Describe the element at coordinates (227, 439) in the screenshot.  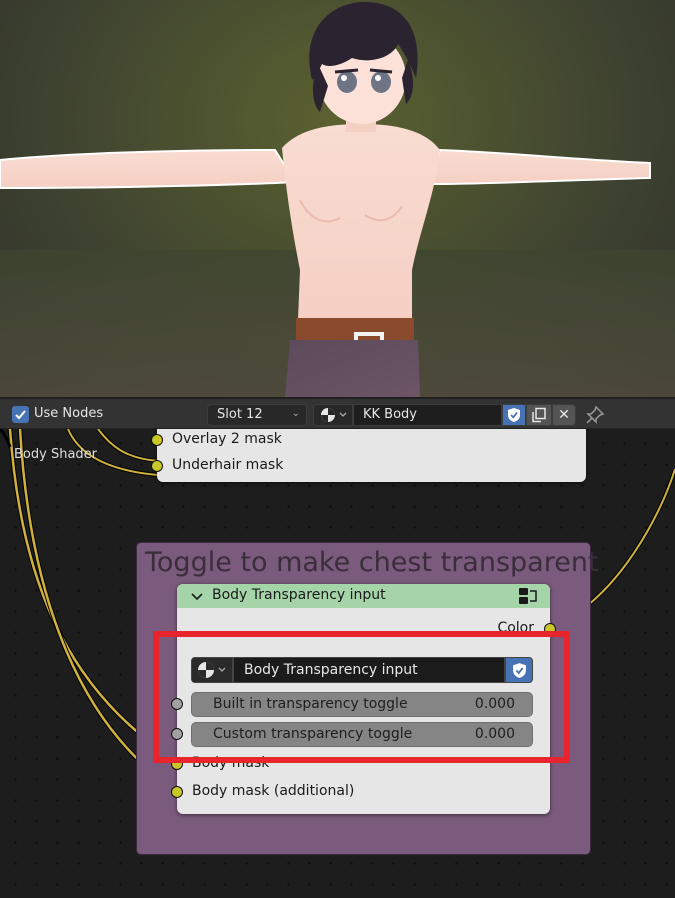
I see `socket-label: Overlay 2 mask` at that location.